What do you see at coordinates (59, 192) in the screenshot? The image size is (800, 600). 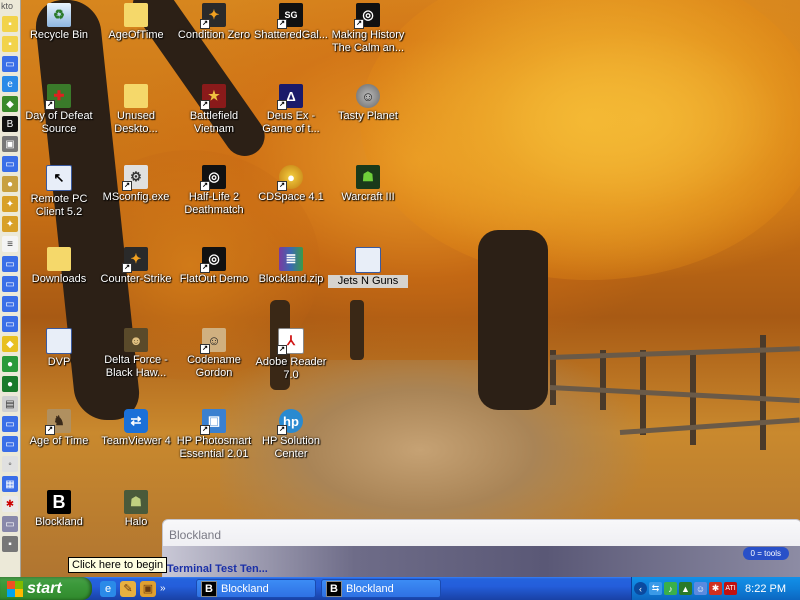 I see `desktop-icon-remote-pc: ↖ Remote PC Client 5.2` at bounding box center [59, 192].